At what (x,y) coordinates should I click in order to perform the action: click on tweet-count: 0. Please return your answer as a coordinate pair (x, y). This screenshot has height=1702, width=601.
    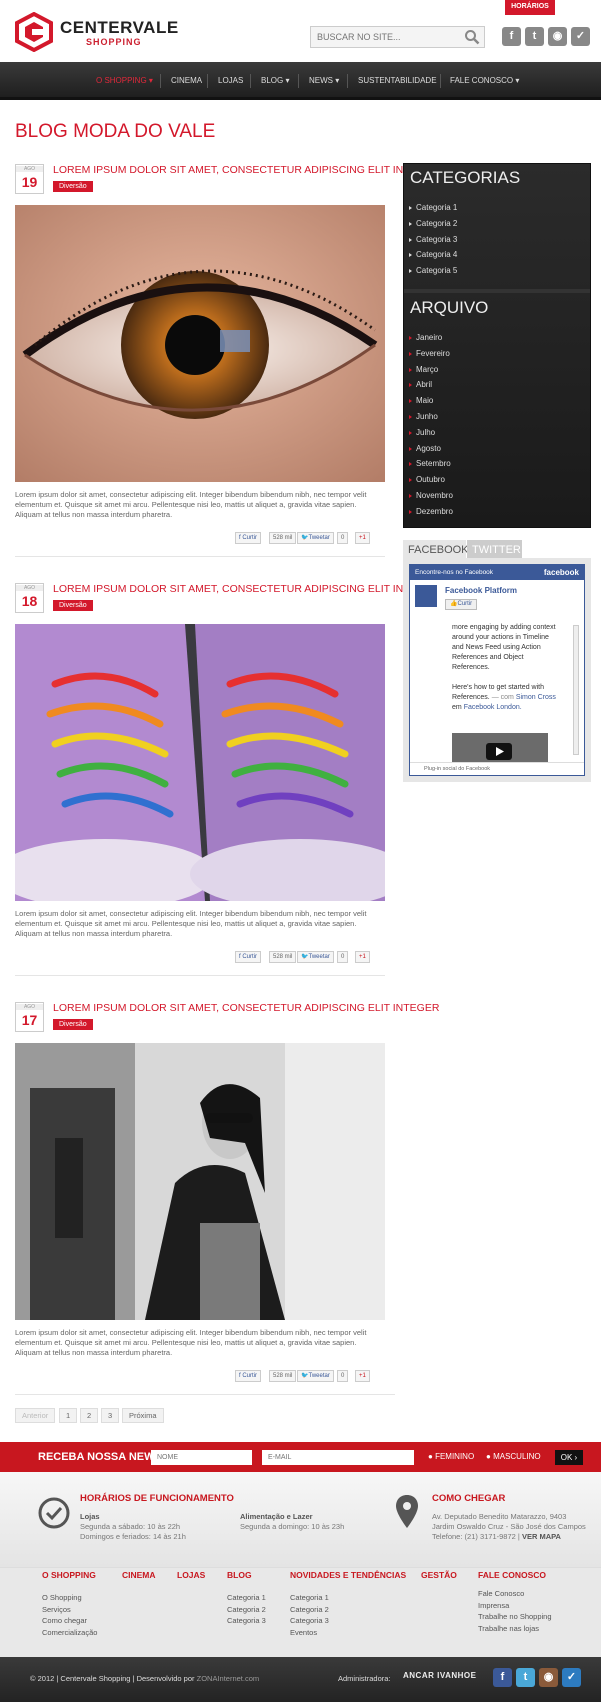
    Looking at the image, I should click on (343, 957).